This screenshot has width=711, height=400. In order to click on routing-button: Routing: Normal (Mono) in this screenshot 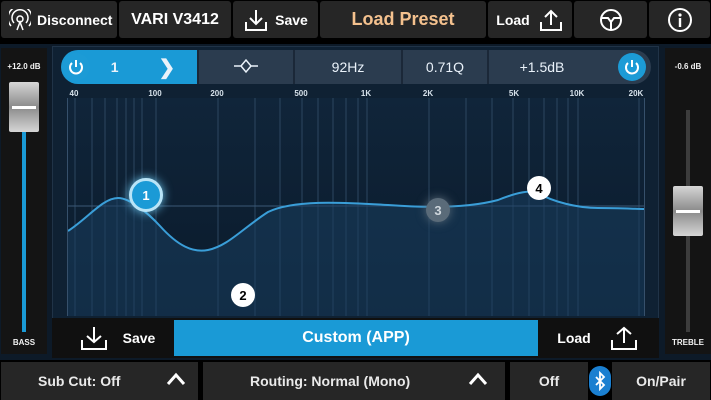, I will do `click(354, 381)`.